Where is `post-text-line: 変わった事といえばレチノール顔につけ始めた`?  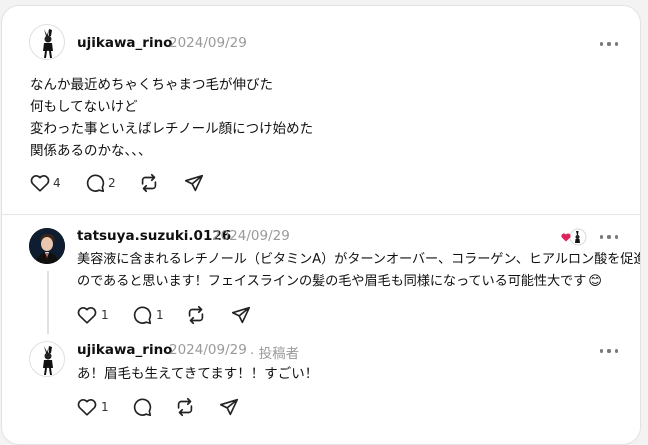
post-text-line: 変わった事といえばレチノール顔につけ始めた is located at coordinates (172, 129).